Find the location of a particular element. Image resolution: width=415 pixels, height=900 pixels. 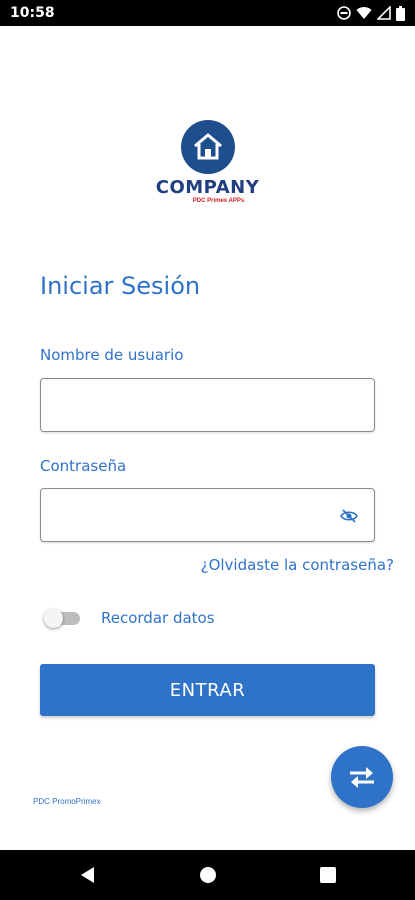

status-icons is located at coordinates (371, 13).